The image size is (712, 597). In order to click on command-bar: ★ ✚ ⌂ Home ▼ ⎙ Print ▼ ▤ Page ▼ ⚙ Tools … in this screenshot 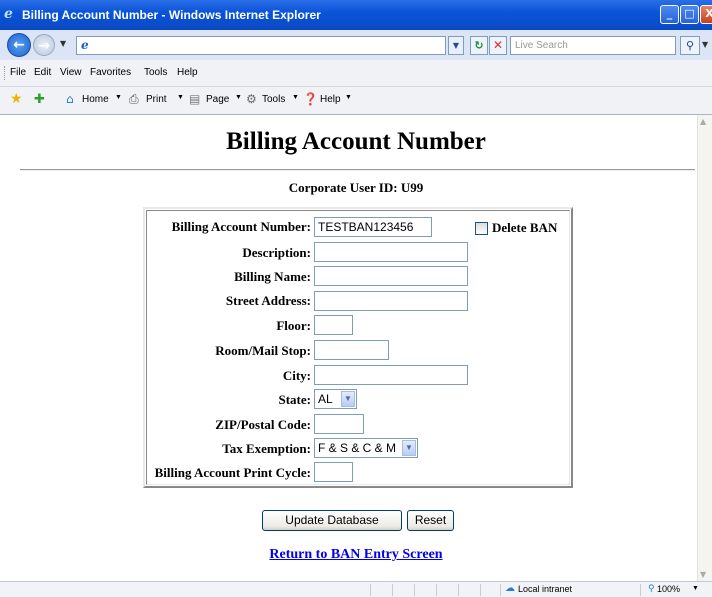, I will do `click(356, 101)`.